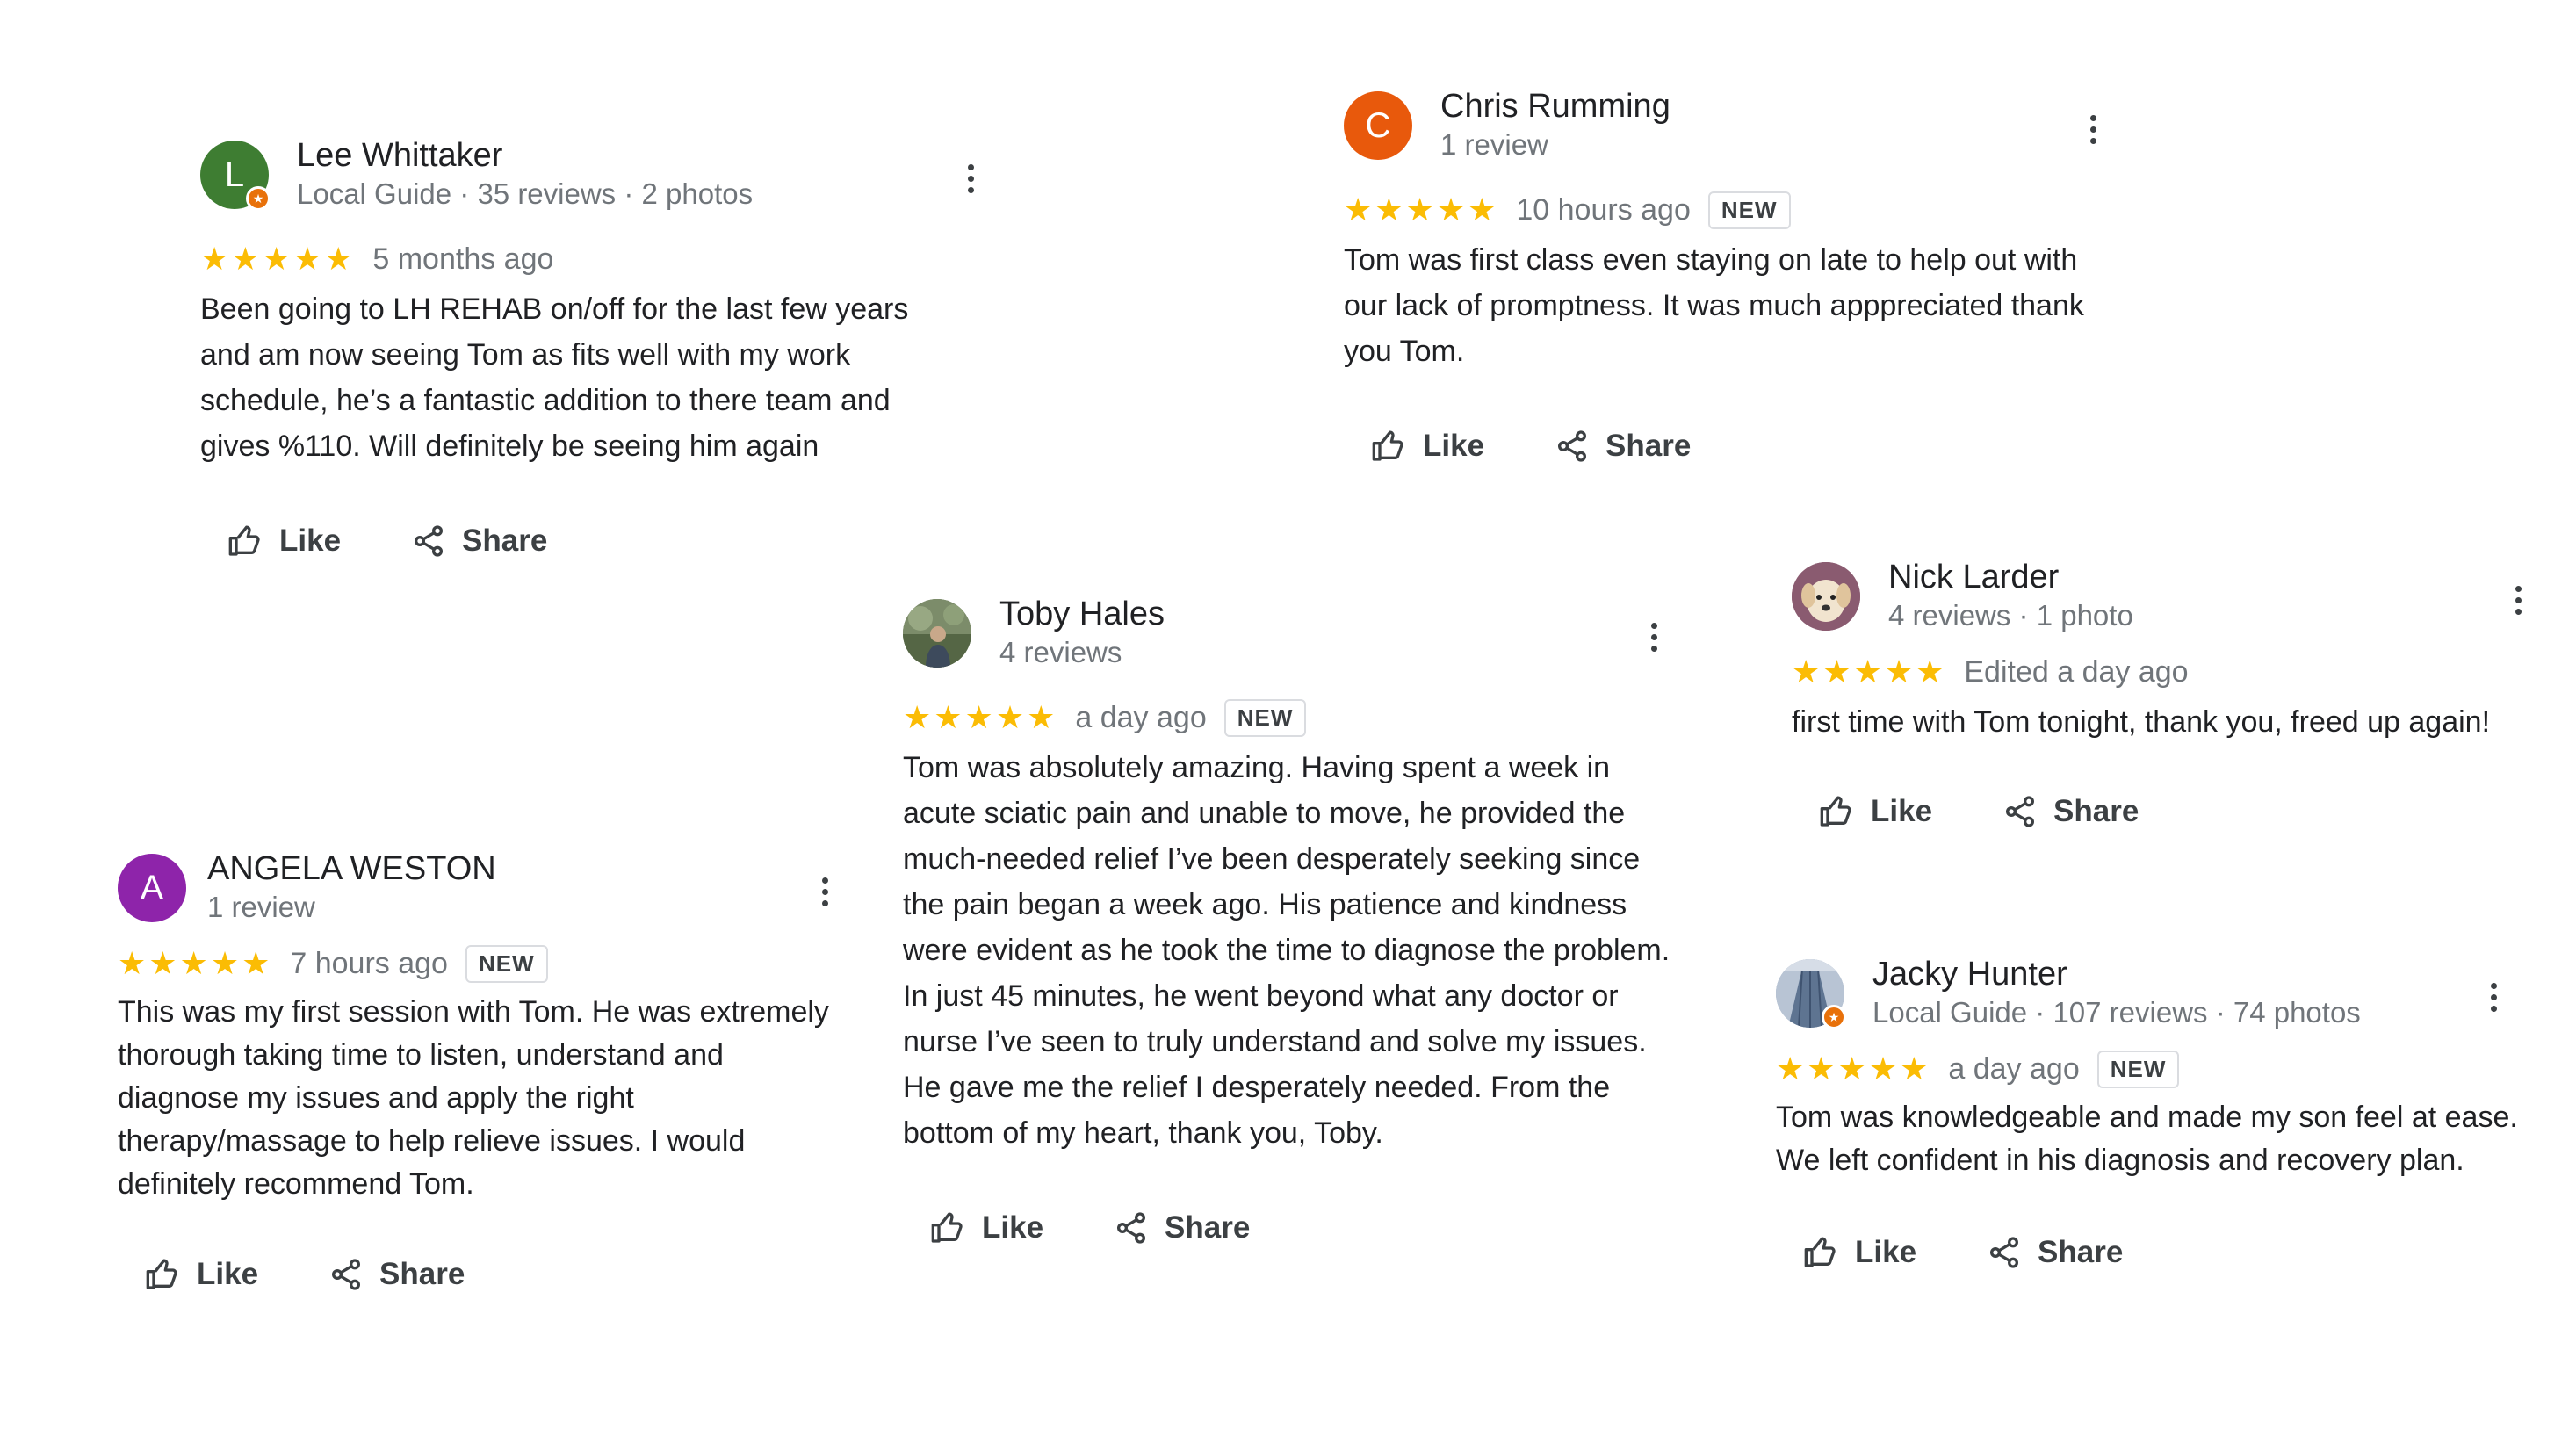 This screenshot has height=1444, width=2576. I want to click on review-meta-row: ★★★★★ 10 hours ago NEW, so click(1730, 210).